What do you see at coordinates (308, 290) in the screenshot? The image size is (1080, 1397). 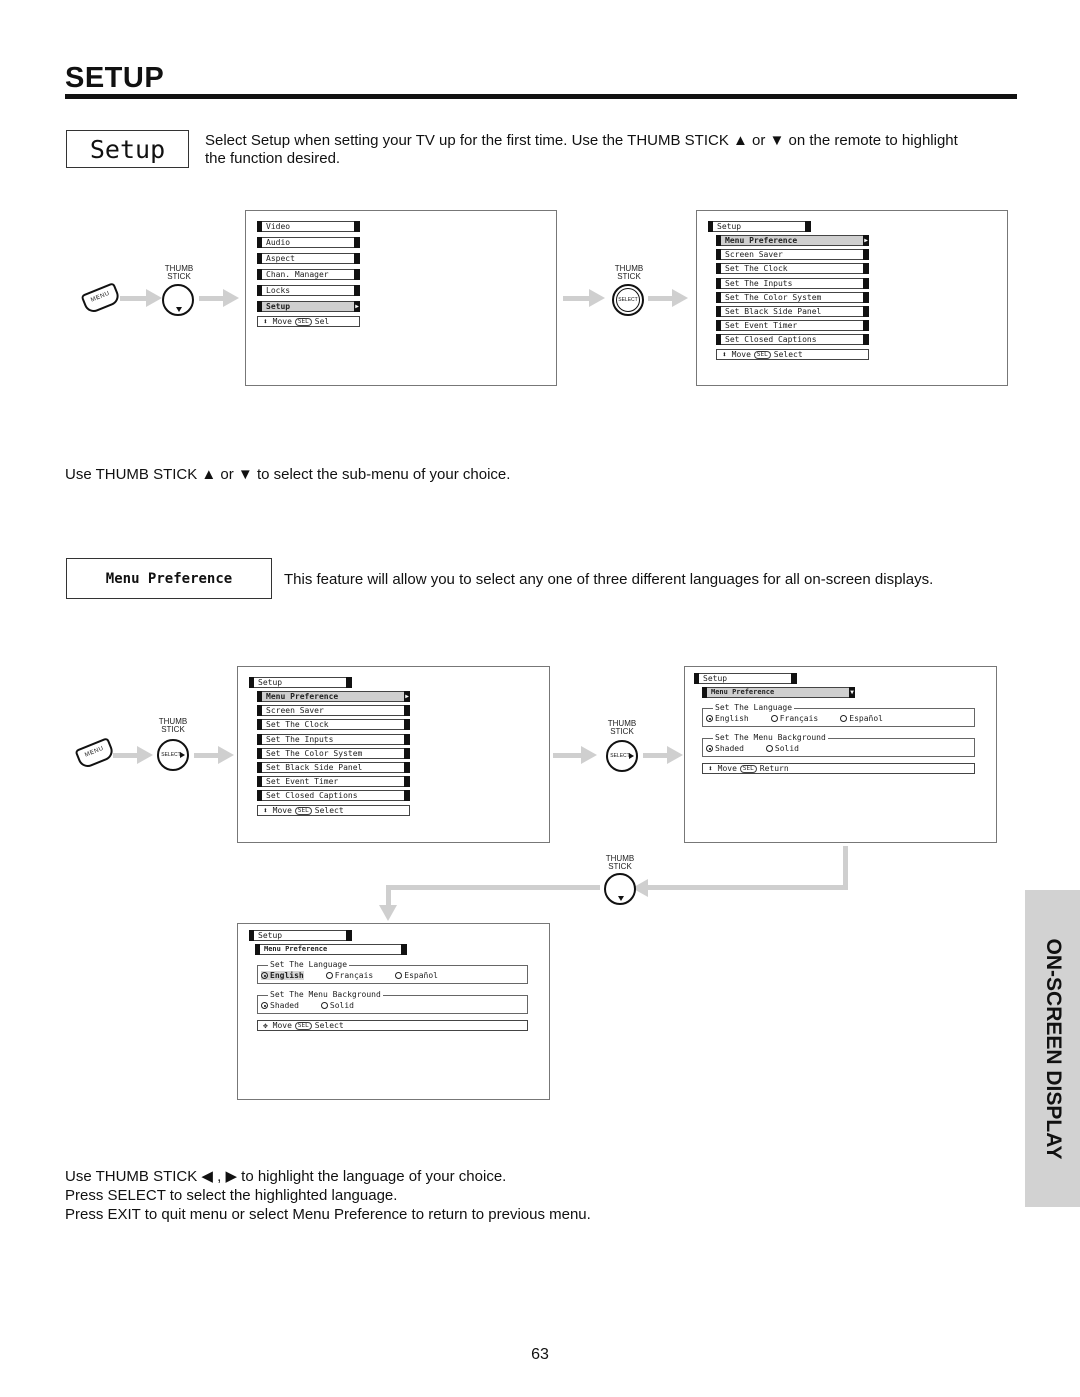 I see `osd-menu-item: Locks` at bounding box center [308, 290].